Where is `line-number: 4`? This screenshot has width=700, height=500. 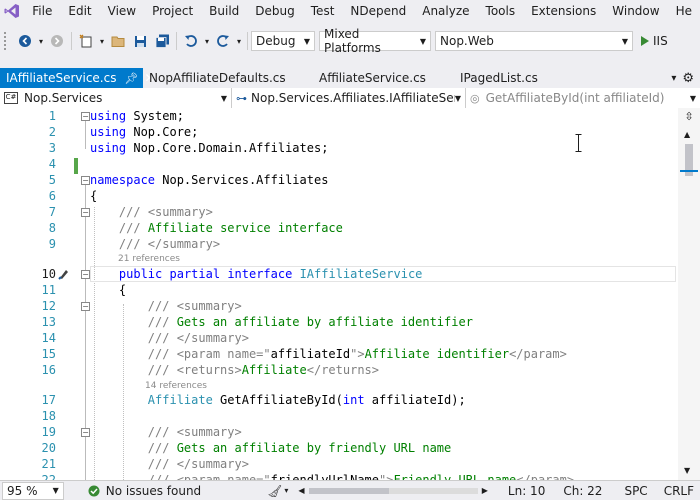
line-number: 4 is located at coordinates (52, 164).